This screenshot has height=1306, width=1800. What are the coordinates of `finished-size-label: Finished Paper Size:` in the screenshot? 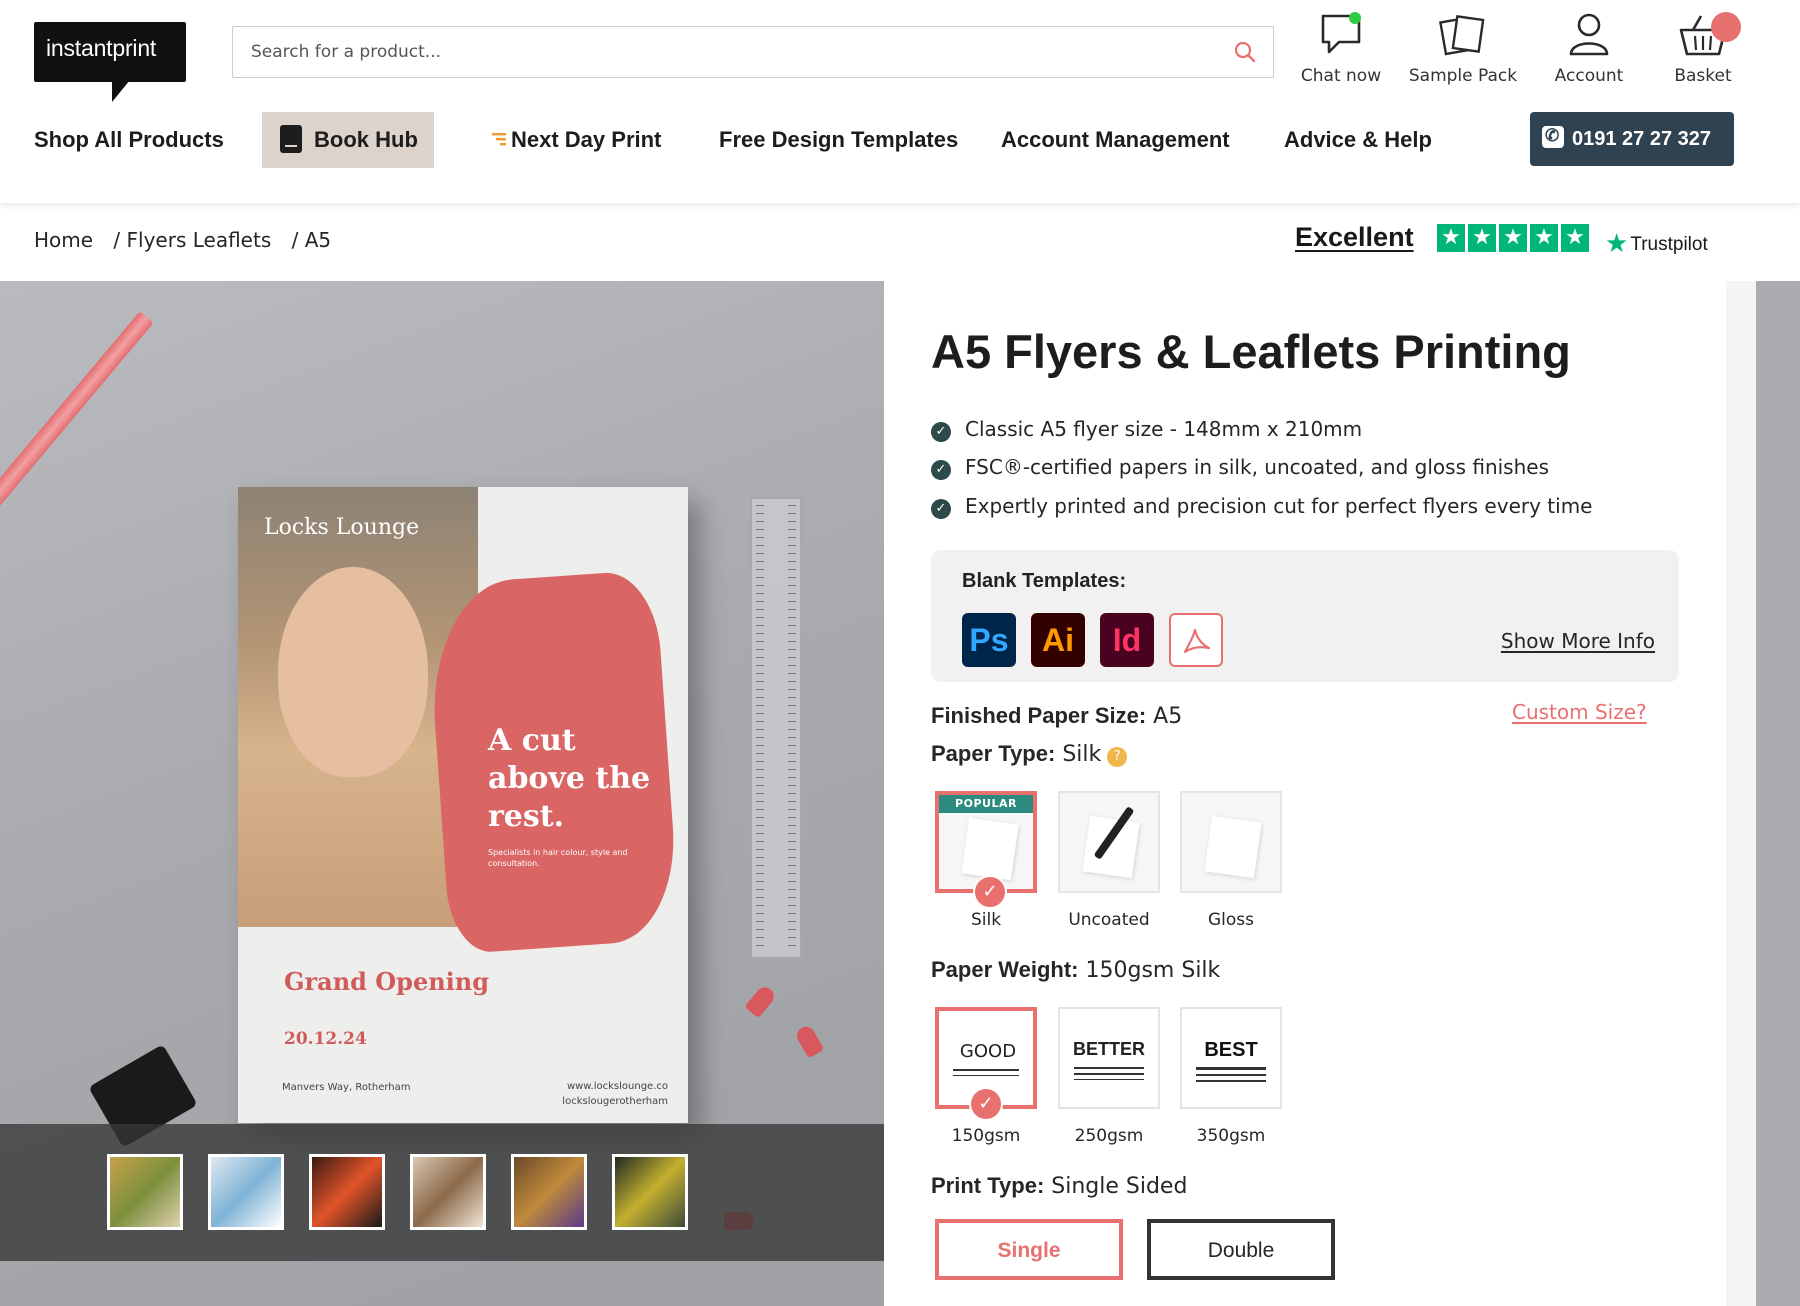 It's located at (1039, 715).